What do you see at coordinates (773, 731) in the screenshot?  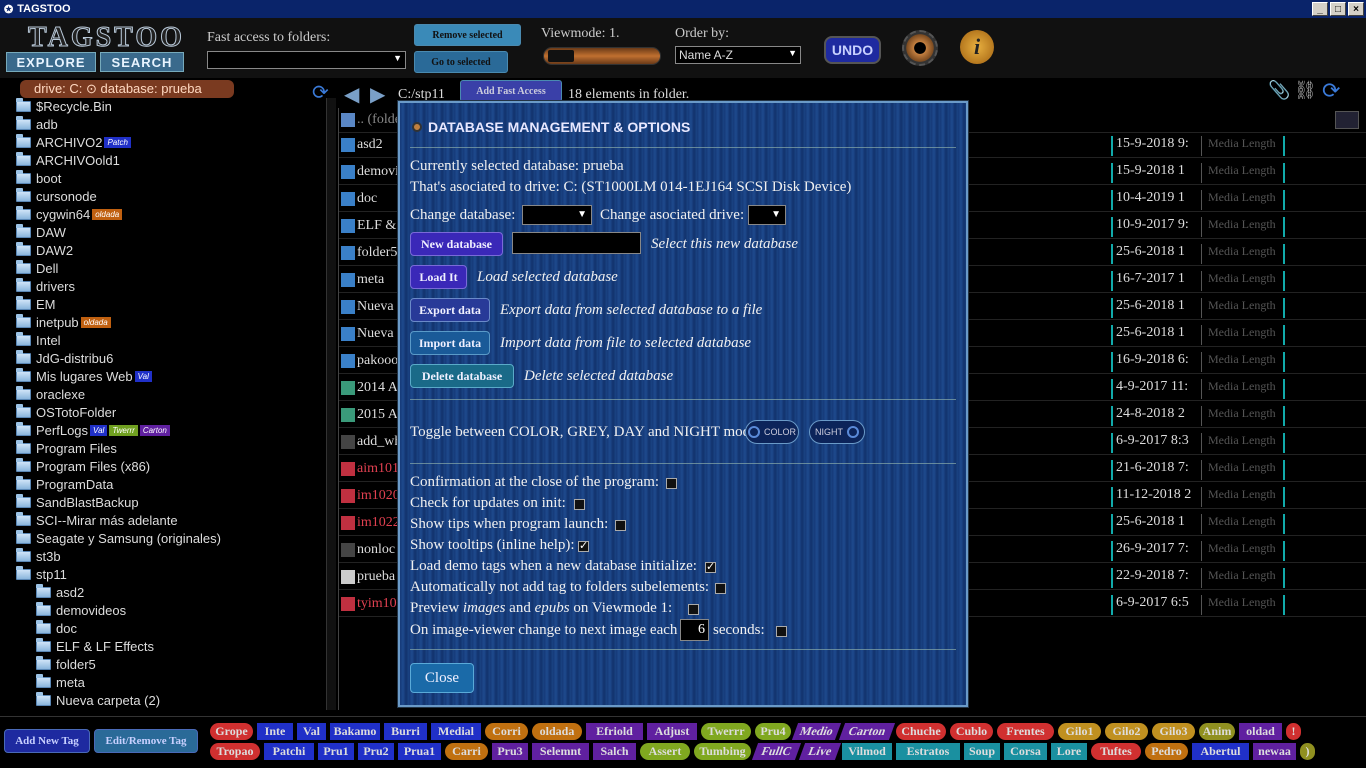 I see `tag-chip: Pru4` at bounding box center [773, 731].